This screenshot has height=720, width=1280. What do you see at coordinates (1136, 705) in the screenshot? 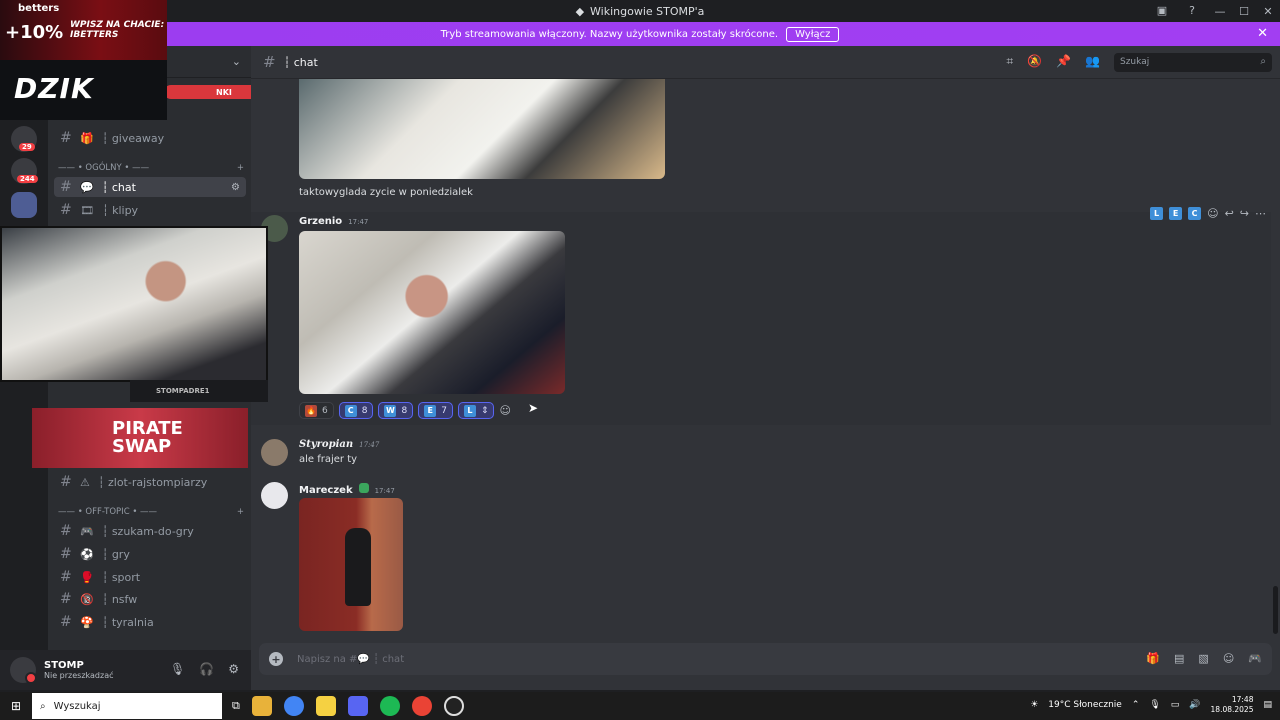
I see `tray-chevron-icon: ⌃` at bounding box center [1136, 705].